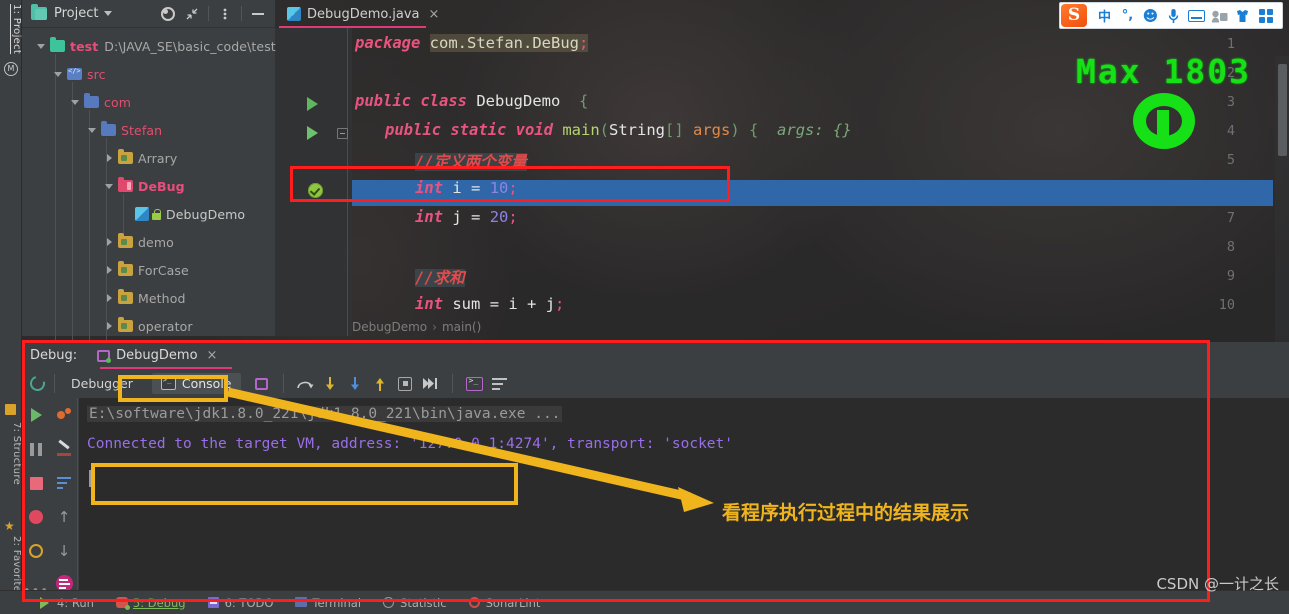 The image size is (1289, 614). I want to click on tree-item-test: test D:\JAVA_SE\basic_code\test, so click(149, 46).